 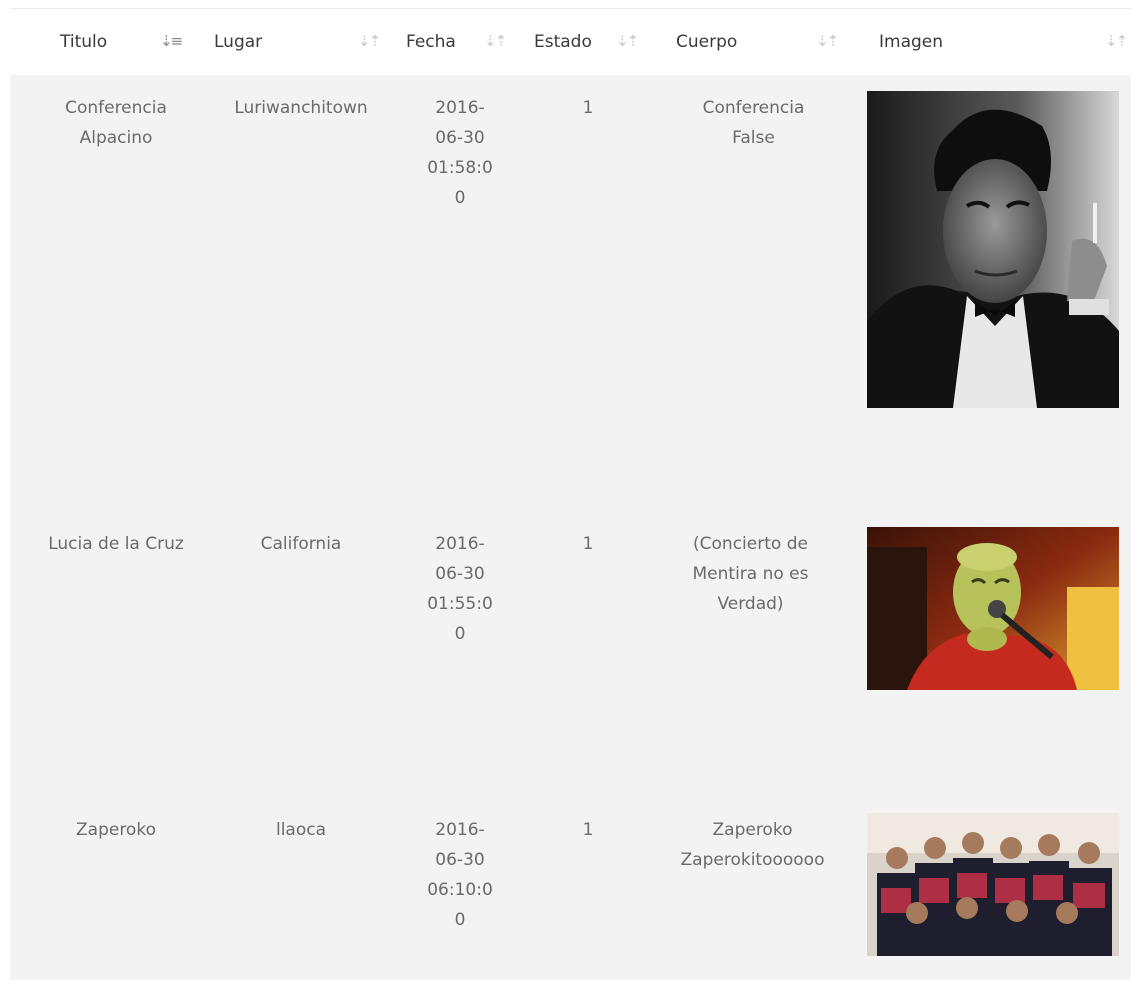 I want to click on column-header-titulo: Titulo ⇣≡, so click(x=108, y=42).